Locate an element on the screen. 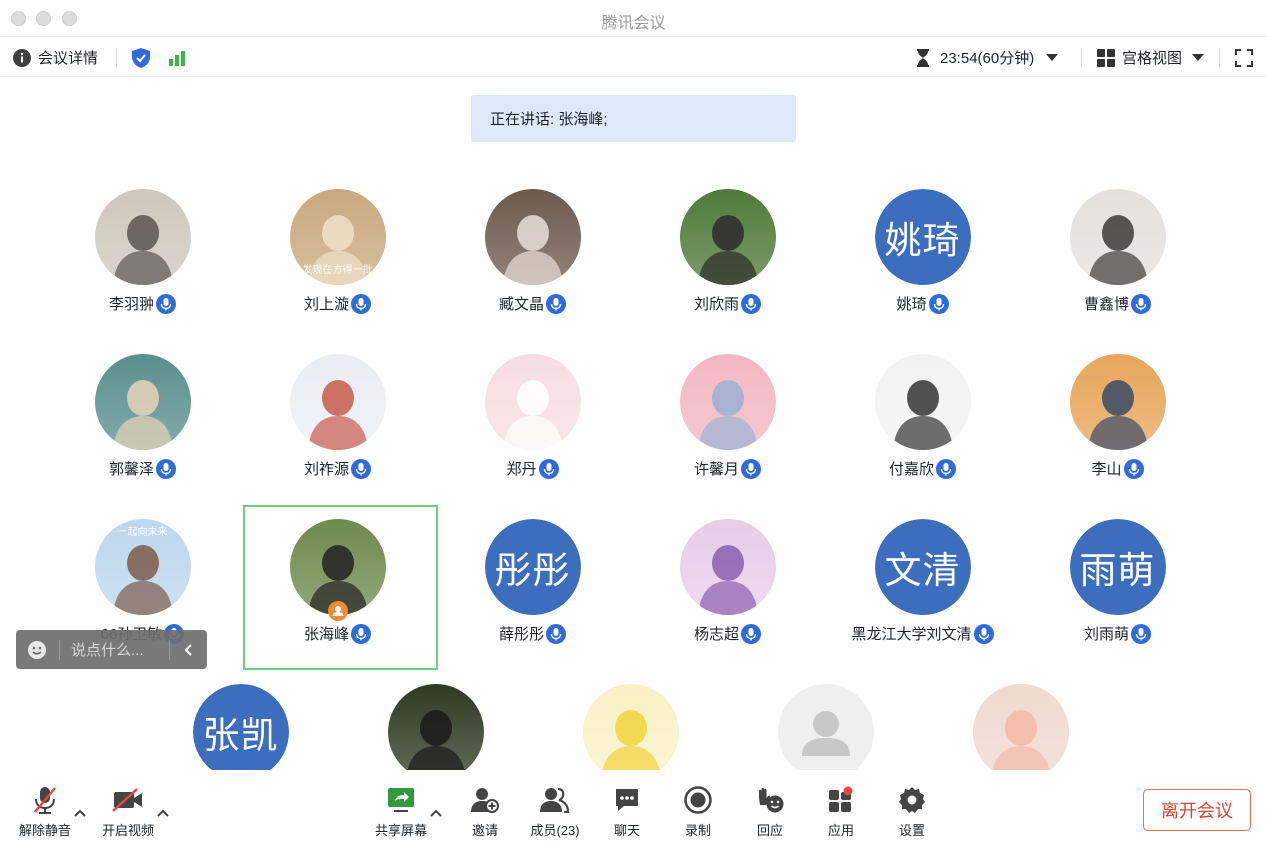 This screenshot has height=845, width=1267. active-speaker-frame is located at coordinates (340, 587).